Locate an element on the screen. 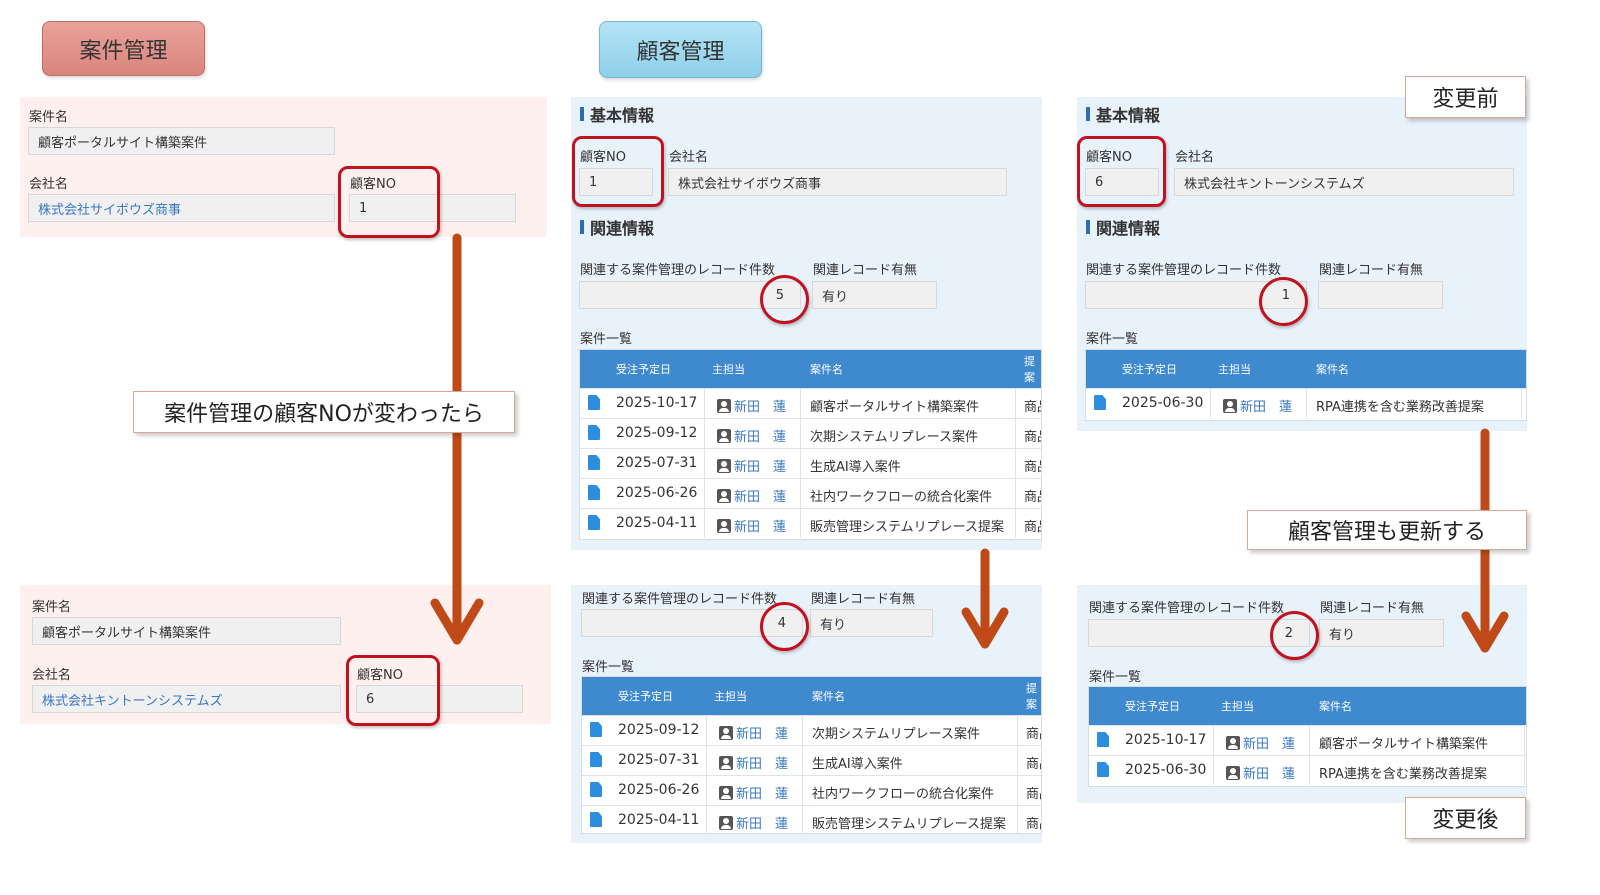 The height and width of the screenshot is (895, 1600). label-before: 変更前 is located at coordinates (1465, 97).